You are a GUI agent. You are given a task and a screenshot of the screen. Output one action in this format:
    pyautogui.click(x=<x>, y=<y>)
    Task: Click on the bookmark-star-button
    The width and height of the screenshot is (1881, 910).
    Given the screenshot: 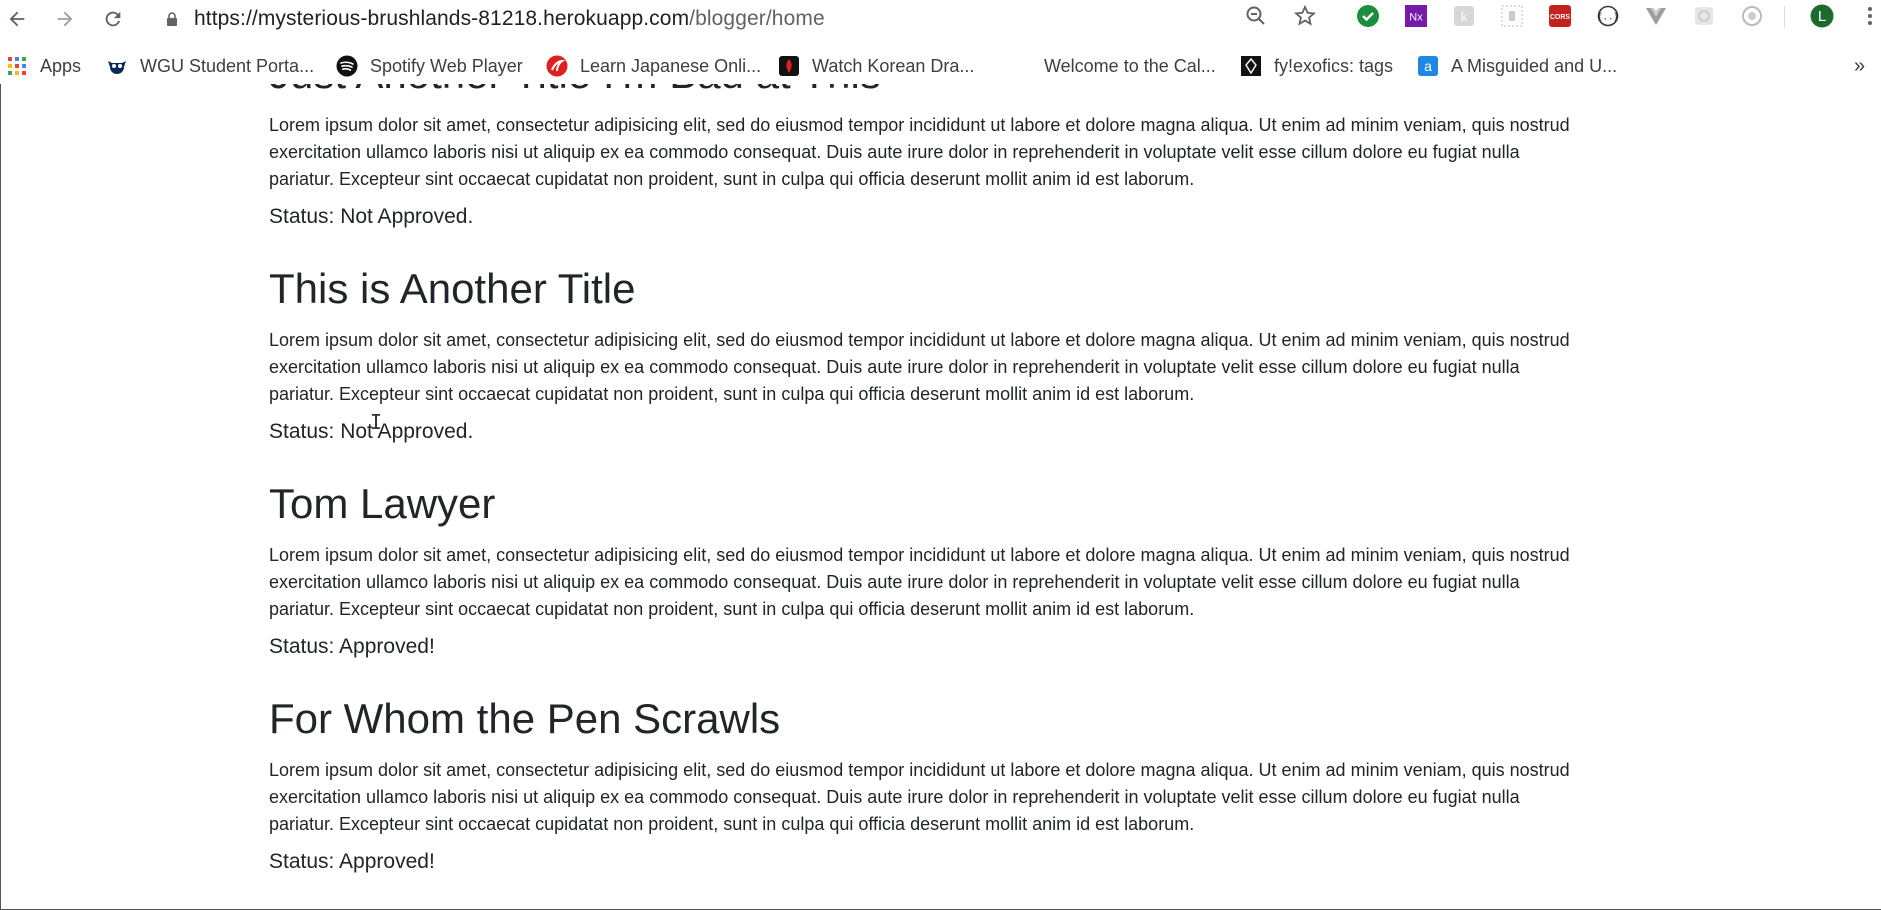 What is the action you would take?
    pyautogui.click(x=1305, y=16)
    